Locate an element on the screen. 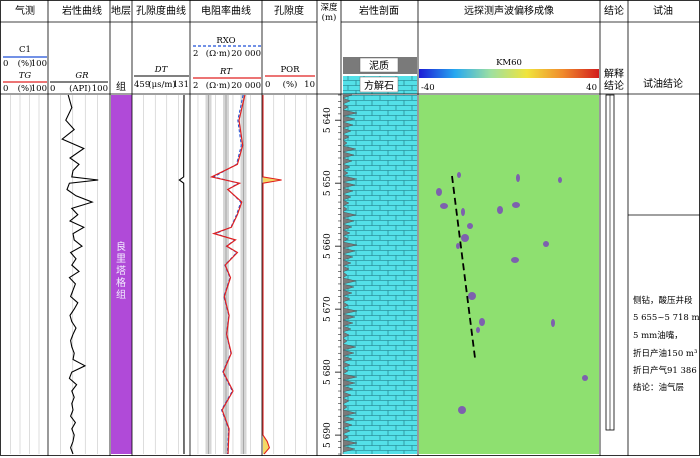 The width and height of the screenshot is (700, 458). dt-range-max: 131 is located at coordinates (181, 85).